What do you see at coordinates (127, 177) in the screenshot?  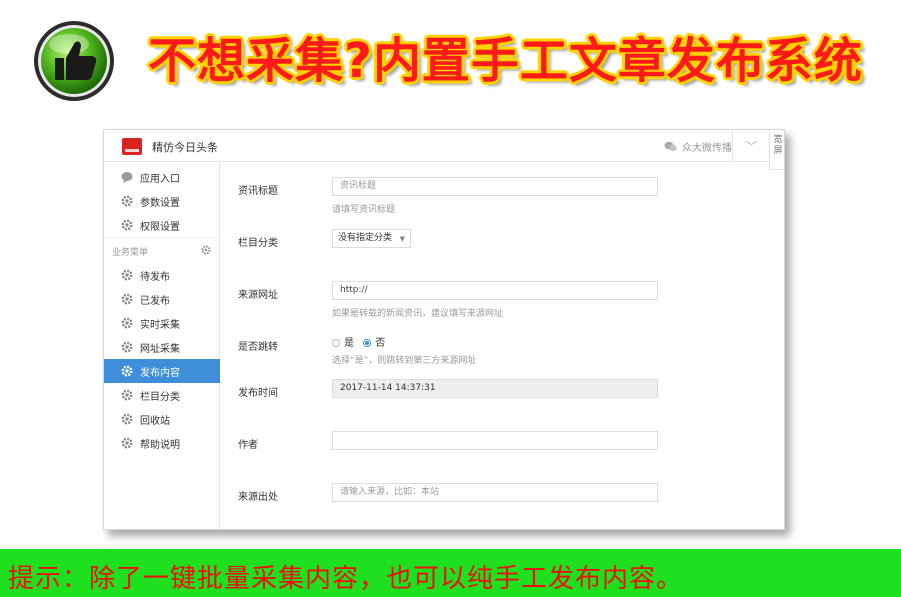 I see `chat-bubble-icon` at bounding box center [127, 177].